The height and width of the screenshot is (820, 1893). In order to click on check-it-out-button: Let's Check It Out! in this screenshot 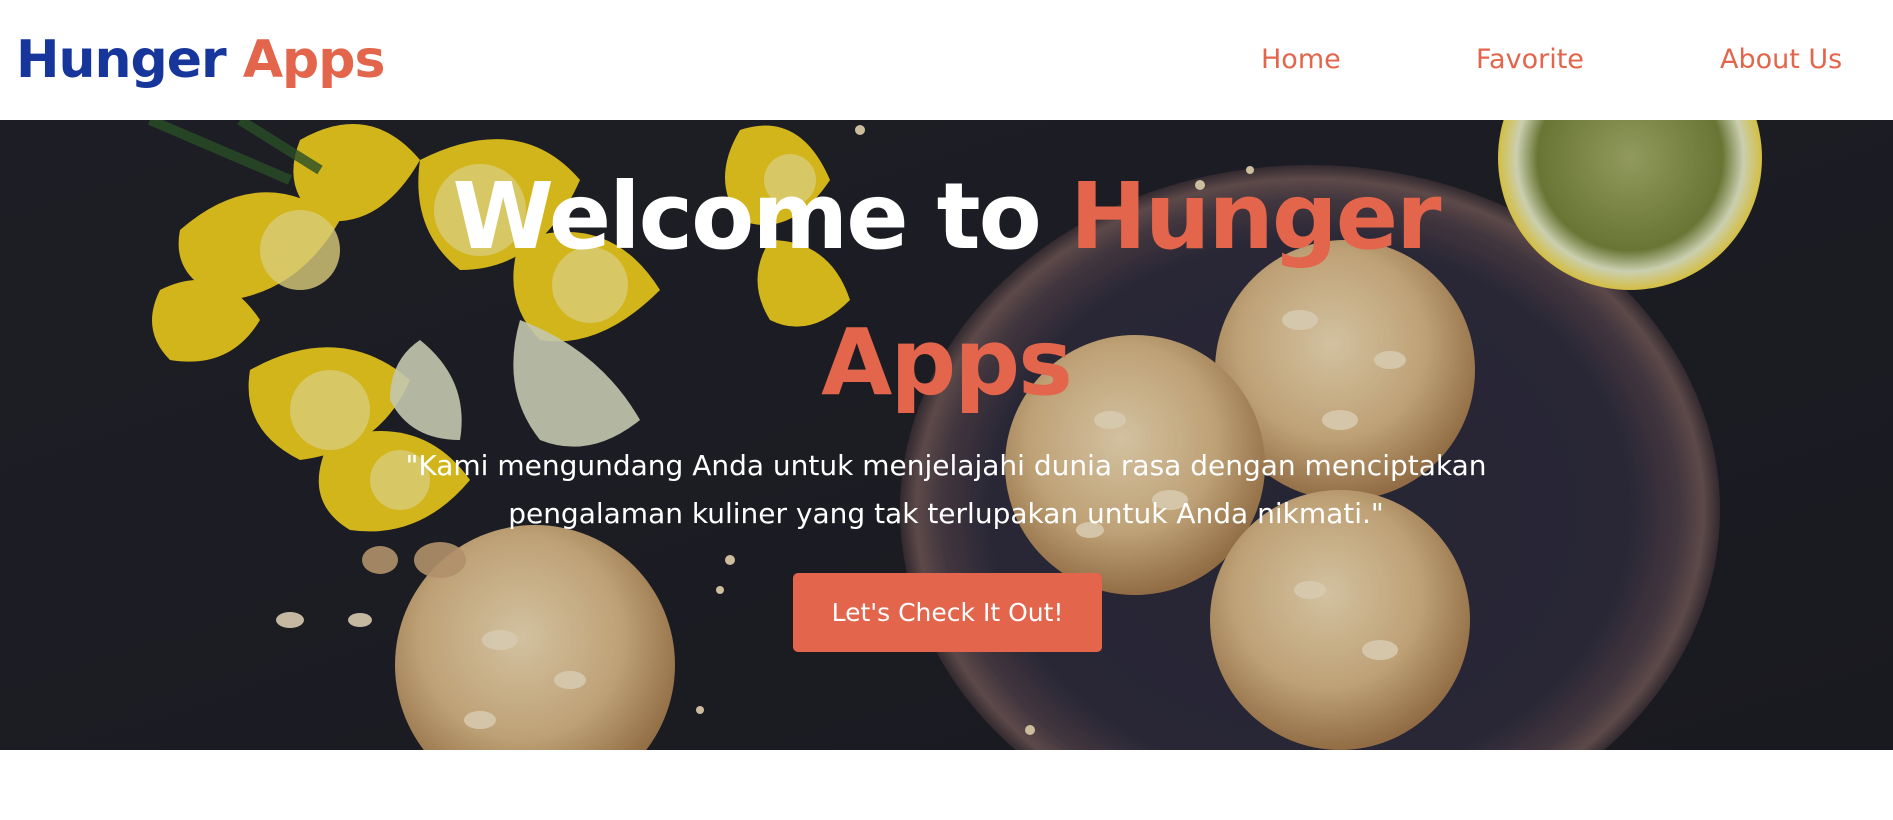, I will do `click(947, 612)`.